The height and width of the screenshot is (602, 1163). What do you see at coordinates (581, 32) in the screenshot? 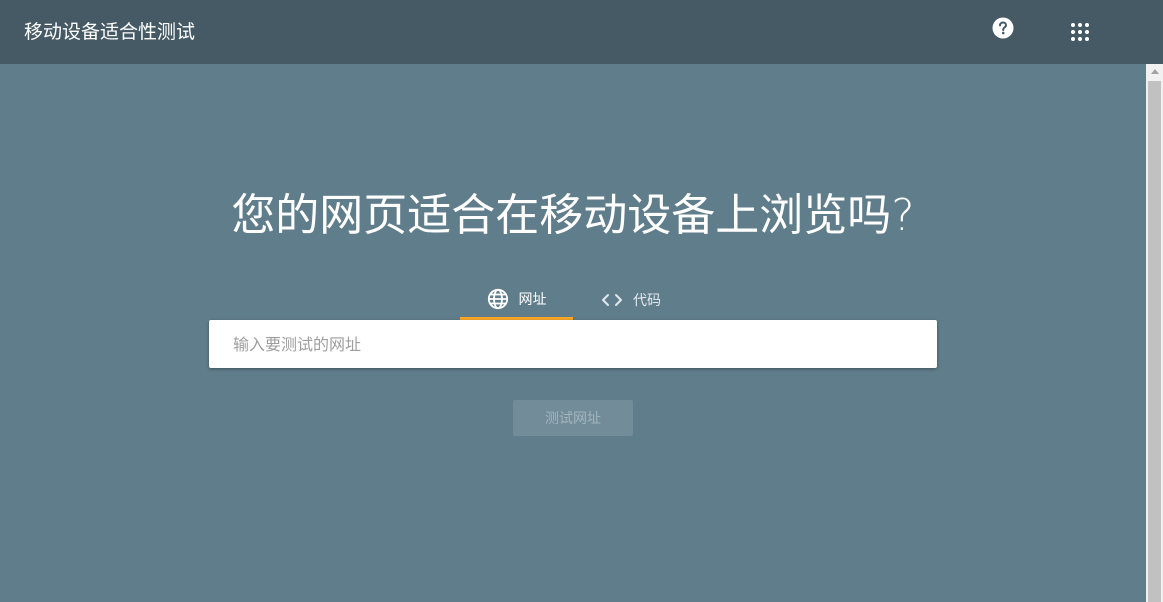
I see `top-app-bar: 移动设备适合性测试` at bounding box center [581, 32].